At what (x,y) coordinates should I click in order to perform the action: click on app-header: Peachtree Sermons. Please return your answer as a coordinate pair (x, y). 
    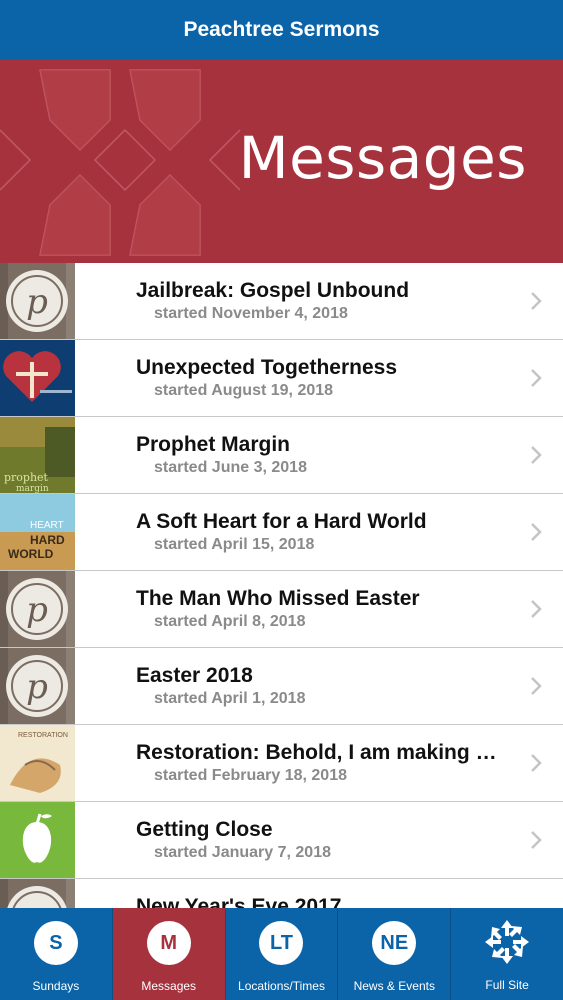
    Looking at the image, I should click on (281, 30).